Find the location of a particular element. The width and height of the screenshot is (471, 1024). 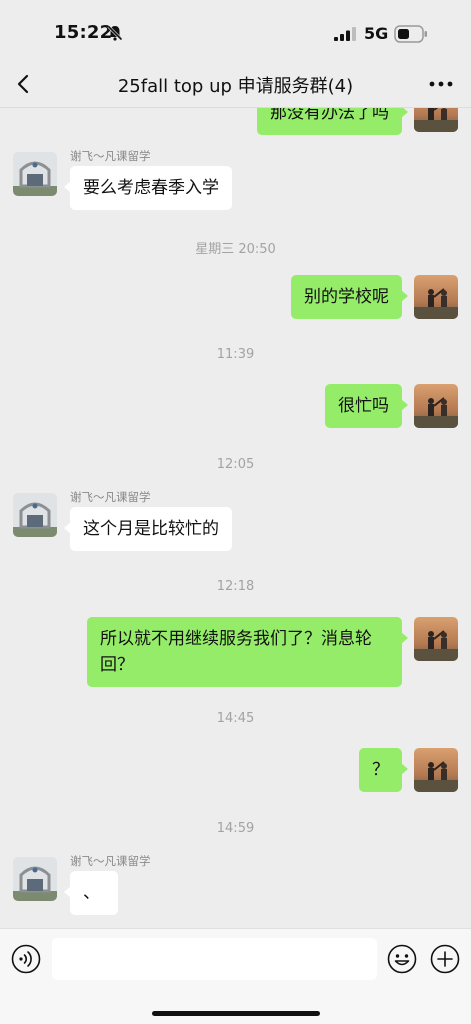

message-bubble-outgoing: 别的学校呢 is located at coordinates (349, 297).